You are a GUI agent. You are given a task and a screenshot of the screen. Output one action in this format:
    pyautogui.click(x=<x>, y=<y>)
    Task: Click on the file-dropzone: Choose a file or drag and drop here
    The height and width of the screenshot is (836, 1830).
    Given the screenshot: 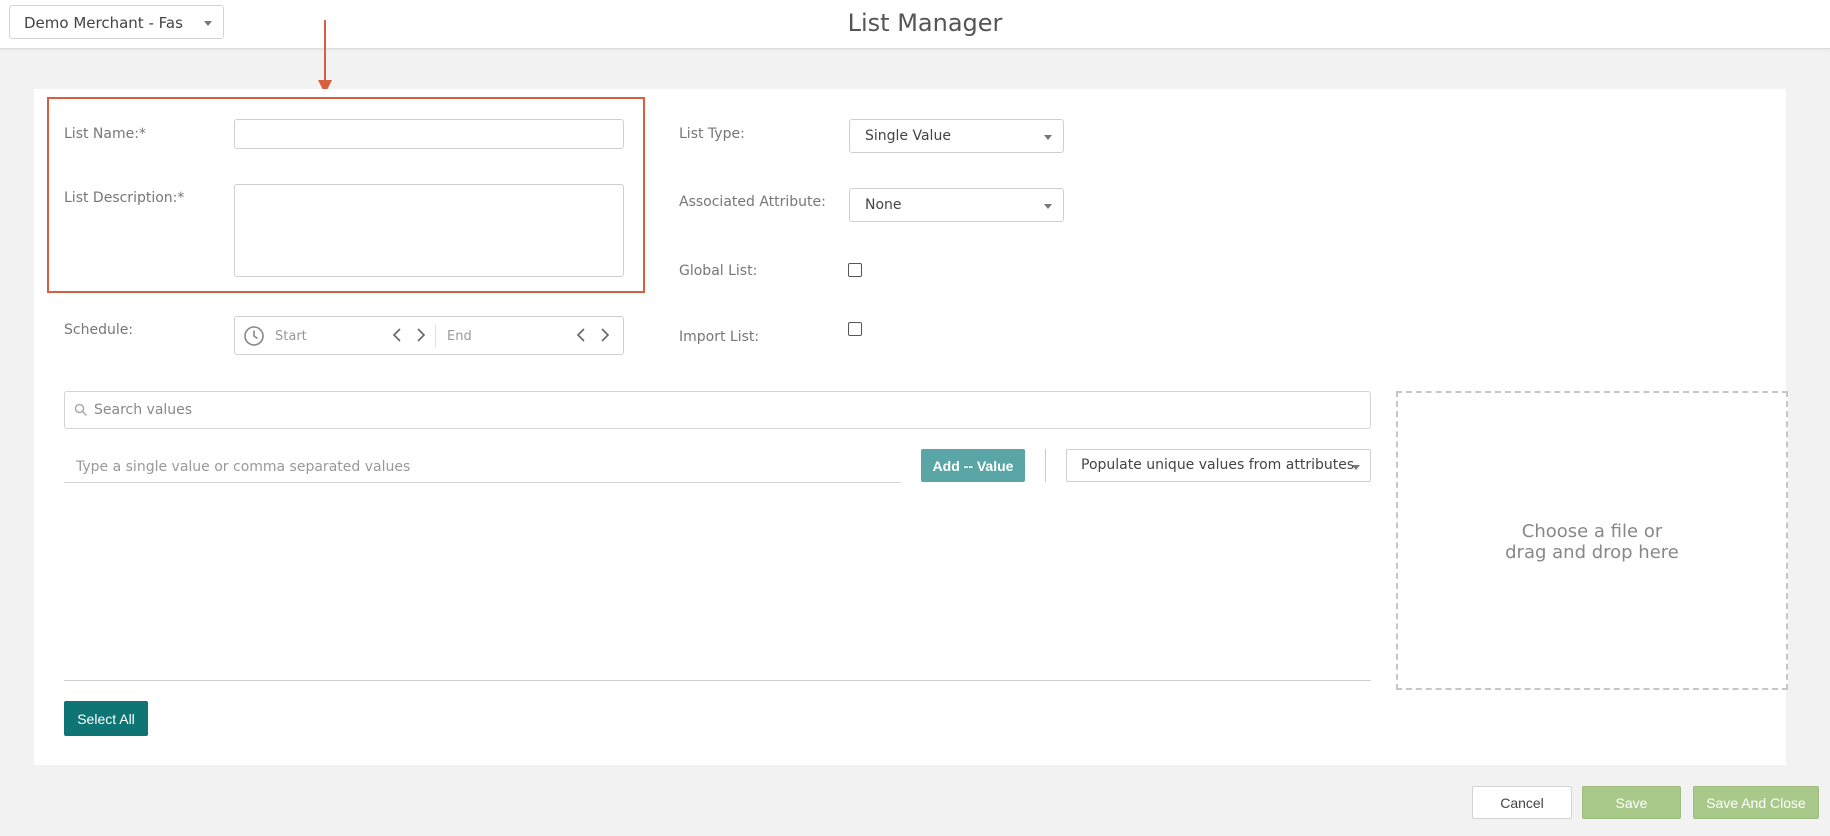 What is the action you would take?
    pyautogui.click(x=1592, y=540)
    